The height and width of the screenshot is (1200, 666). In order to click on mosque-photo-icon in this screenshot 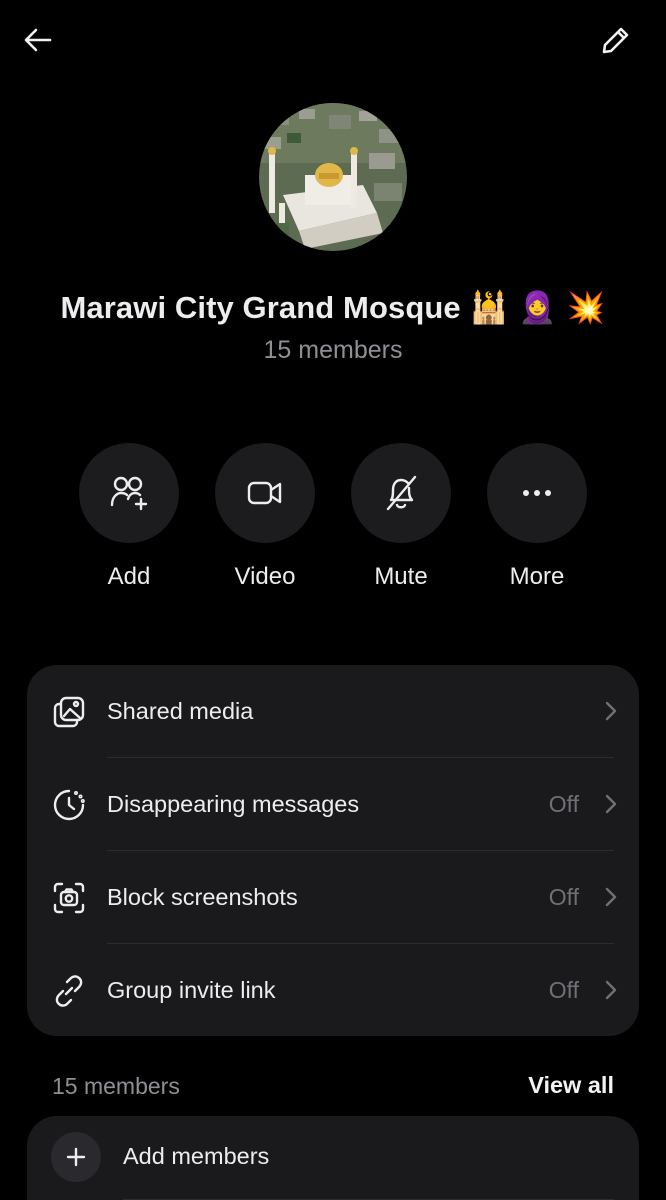, I will do `click(333, 177)`.